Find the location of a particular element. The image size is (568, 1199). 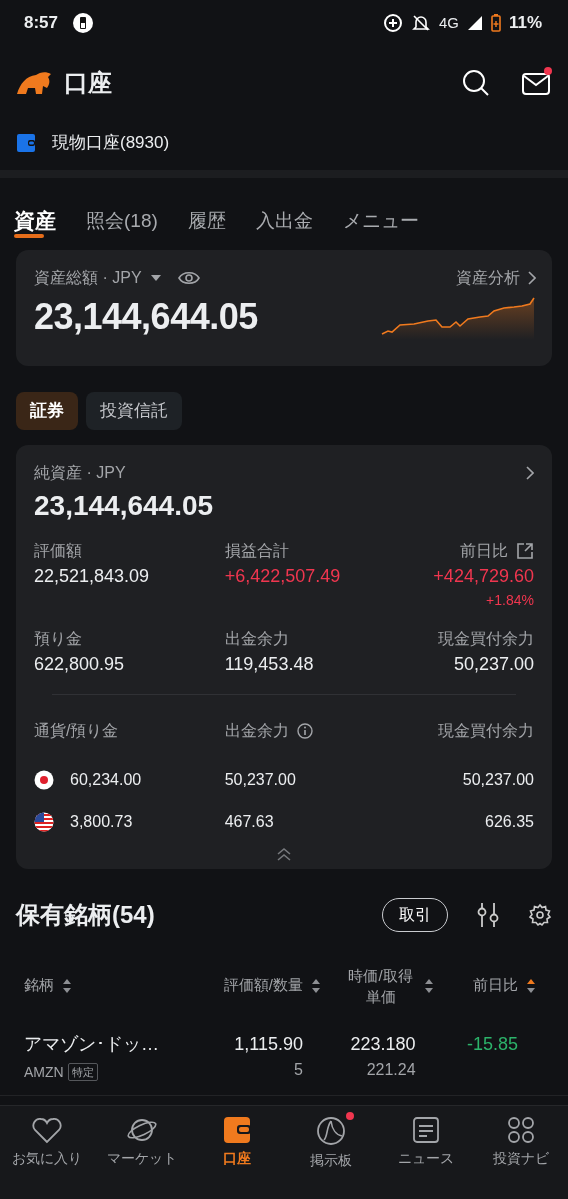

bell-off-icon is located at coordinates (421, 23).